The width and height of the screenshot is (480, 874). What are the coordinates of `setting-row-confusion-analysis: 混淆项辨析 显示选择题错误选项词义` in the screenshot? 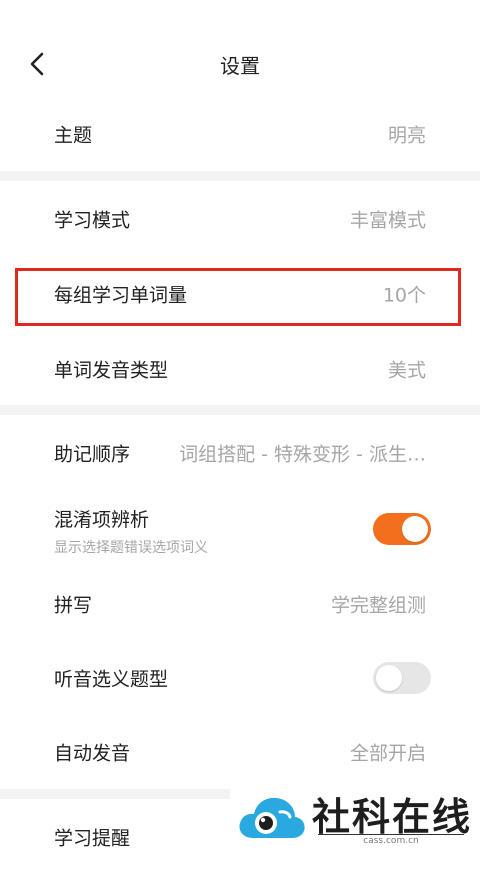 It's located at (240, 529).